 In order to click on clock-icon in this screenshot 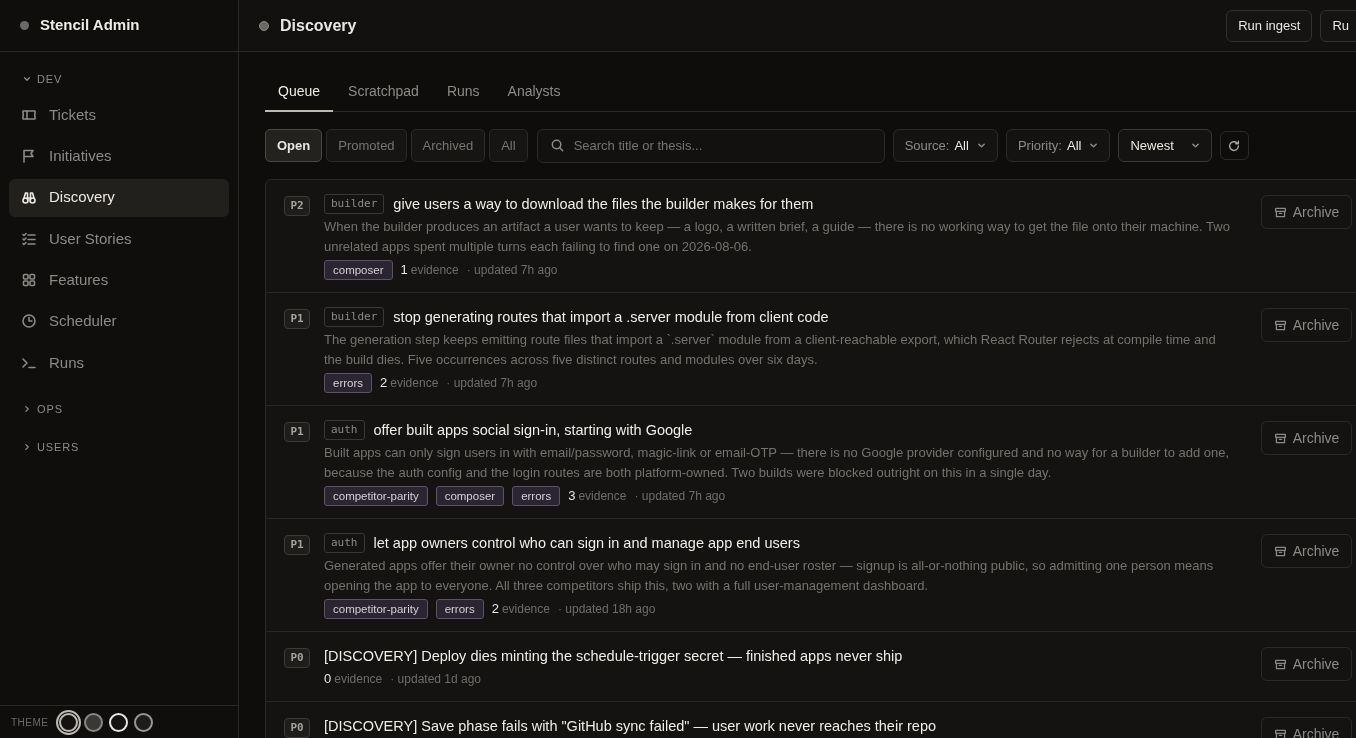, I will do `click(29, 321)`.